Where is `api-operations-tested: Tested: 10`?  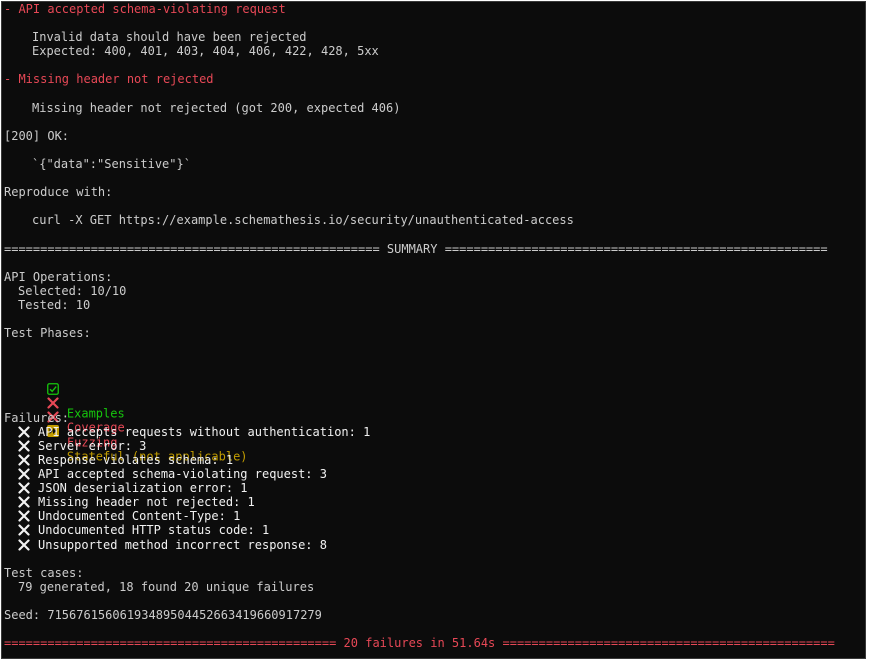
api-operations-tested: Tested: 10 is located at coordinates (54, 304).